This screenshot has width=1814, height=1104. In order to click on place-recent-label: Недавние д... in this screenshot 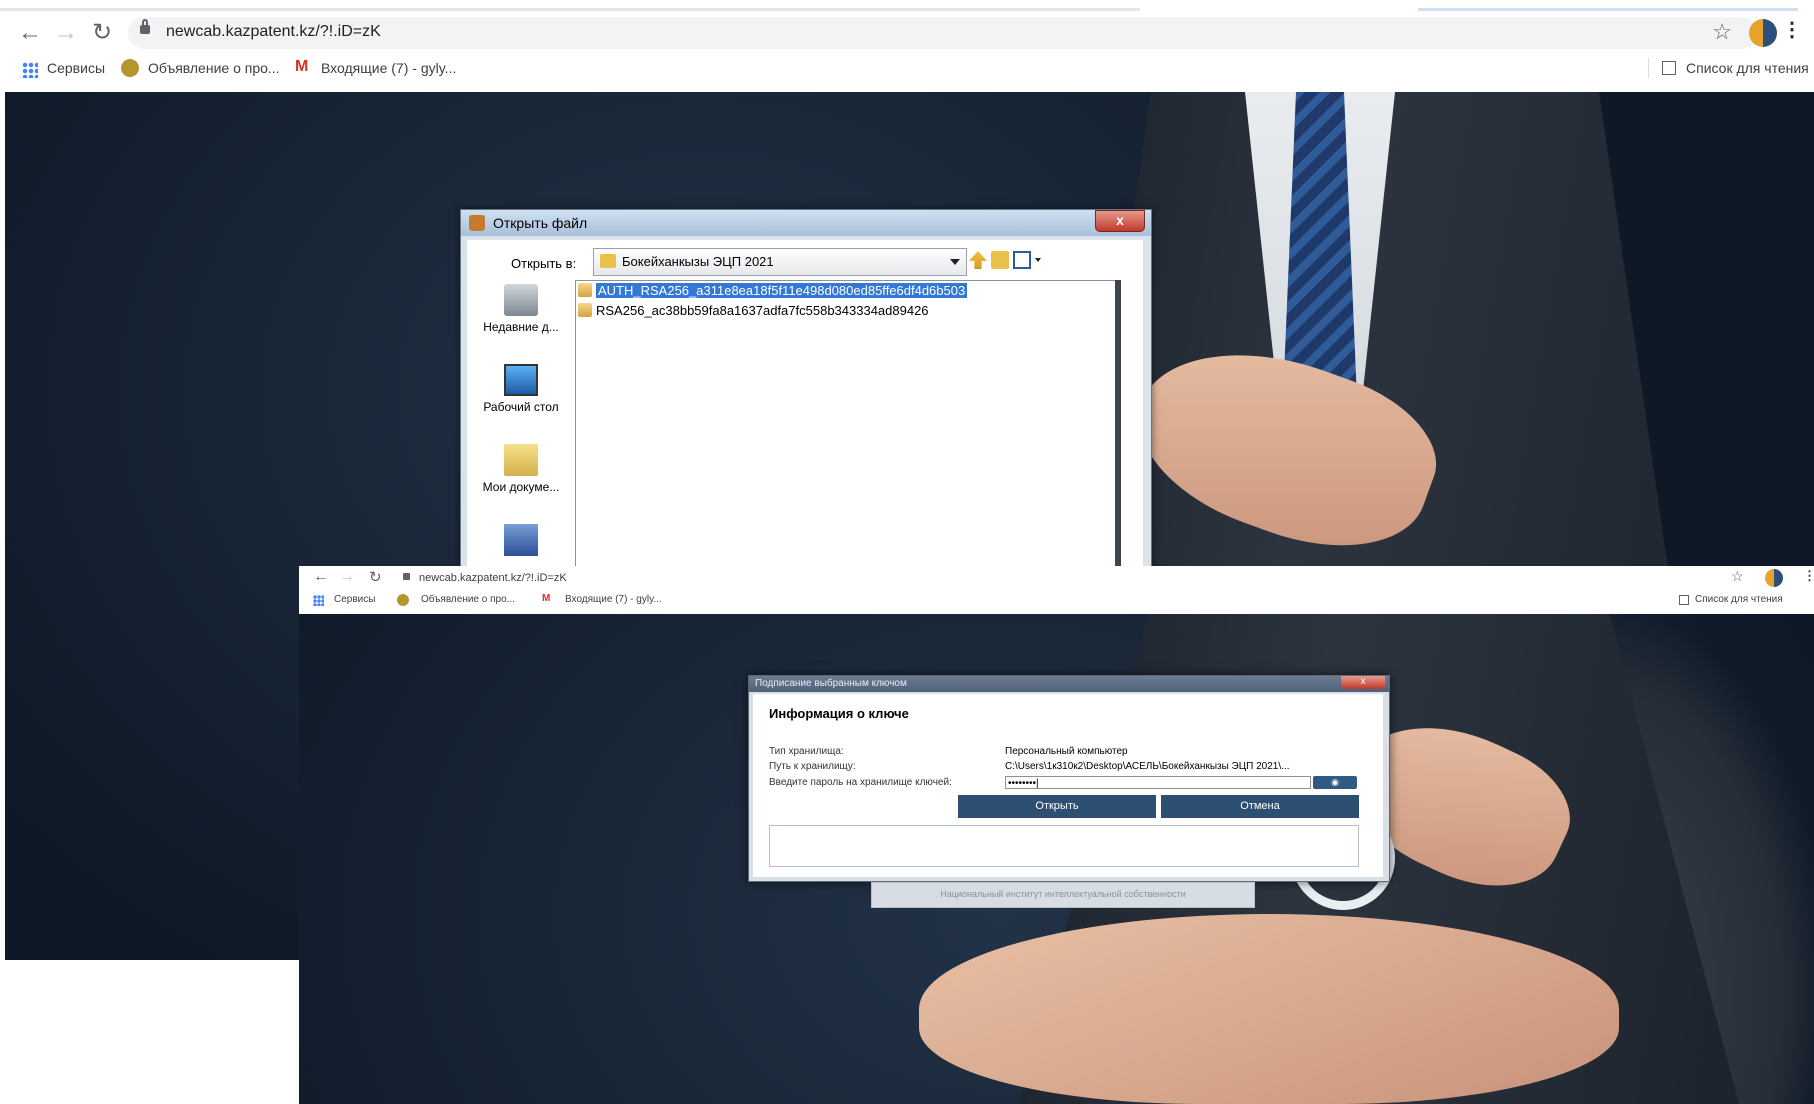, I will do `click(521, 327)`.